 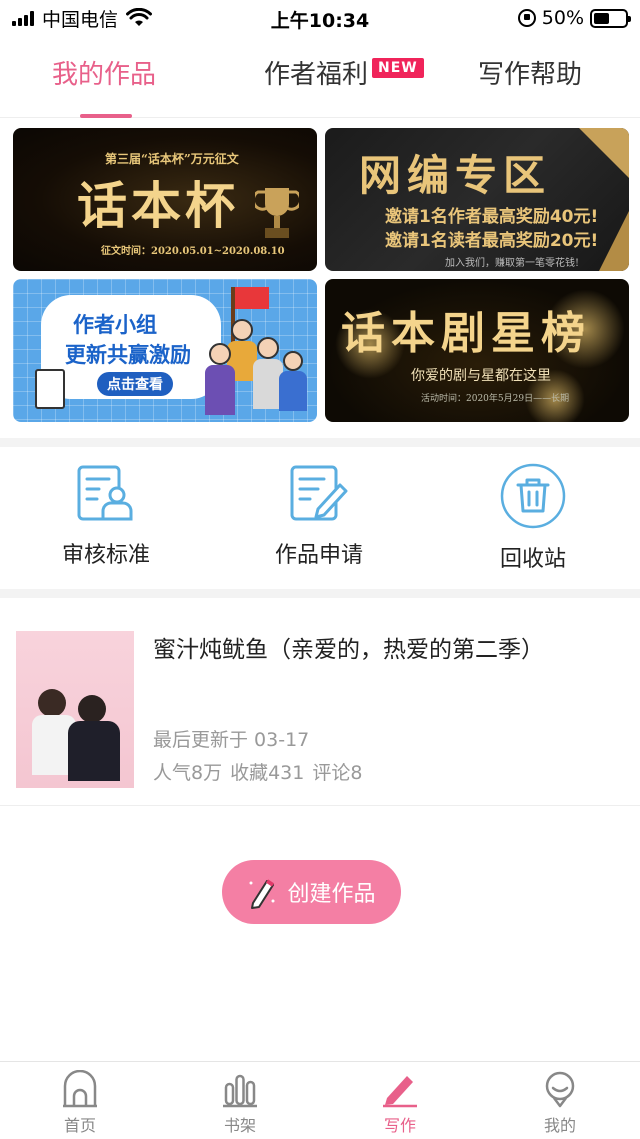 What do you see at coordinates (135, 384) in the screenshot?
I see `banner-view-button: 点击查看` at bounding box center [135, 384].